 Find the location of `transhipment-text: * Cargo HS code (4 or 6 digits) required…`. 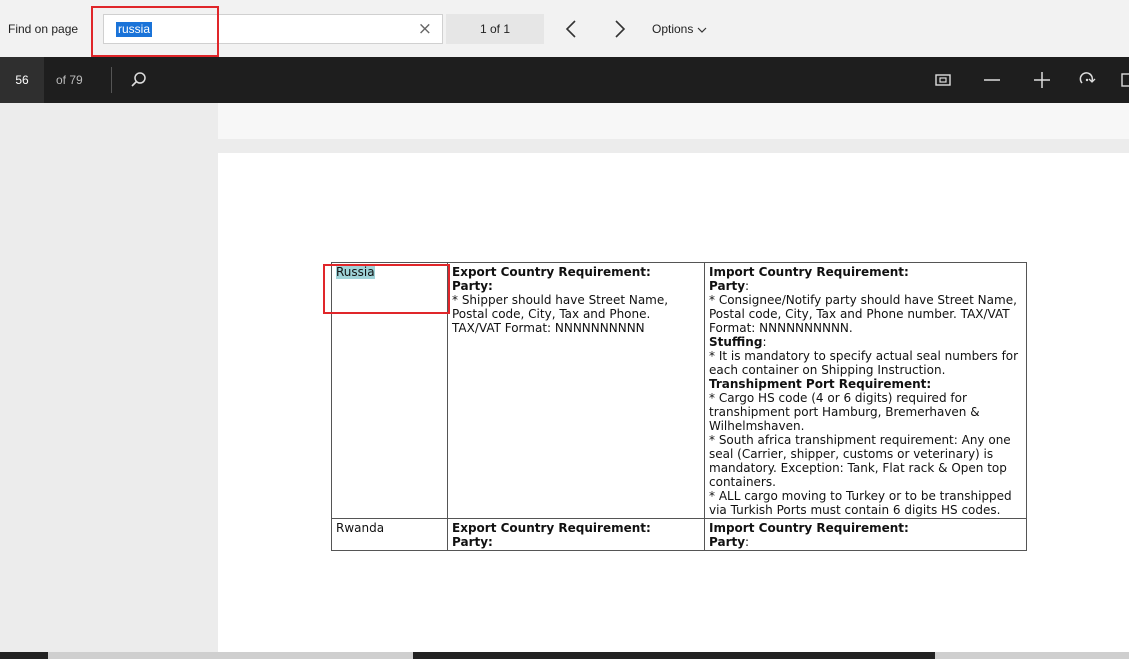

transhipment-text: * Cargo HS code (4 or 6 digits) required… is located at coordinates (844, 412).